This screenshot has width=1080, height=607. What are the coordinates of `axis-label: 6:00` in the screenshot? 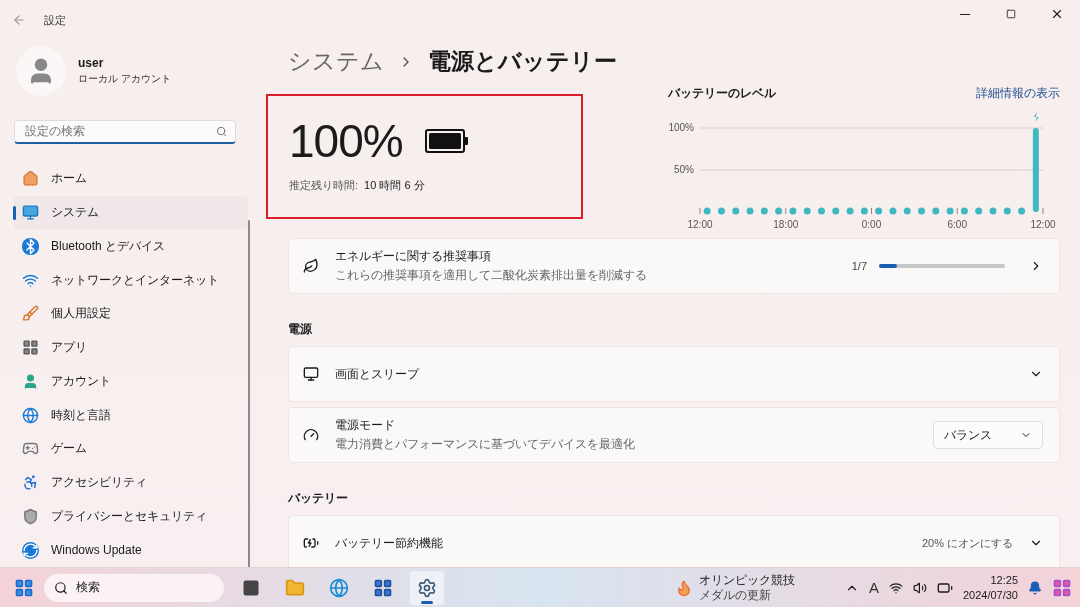 It's located at (957, 224).